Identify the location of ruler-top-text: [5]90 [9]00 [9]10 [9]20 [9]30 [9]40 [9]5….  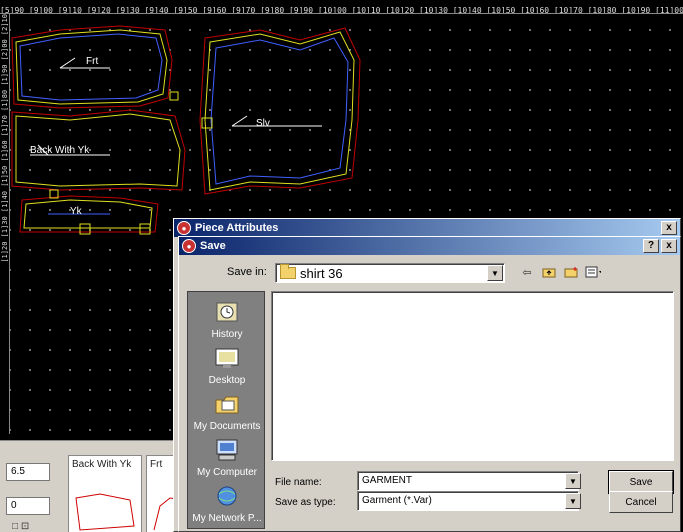
(341, 10).